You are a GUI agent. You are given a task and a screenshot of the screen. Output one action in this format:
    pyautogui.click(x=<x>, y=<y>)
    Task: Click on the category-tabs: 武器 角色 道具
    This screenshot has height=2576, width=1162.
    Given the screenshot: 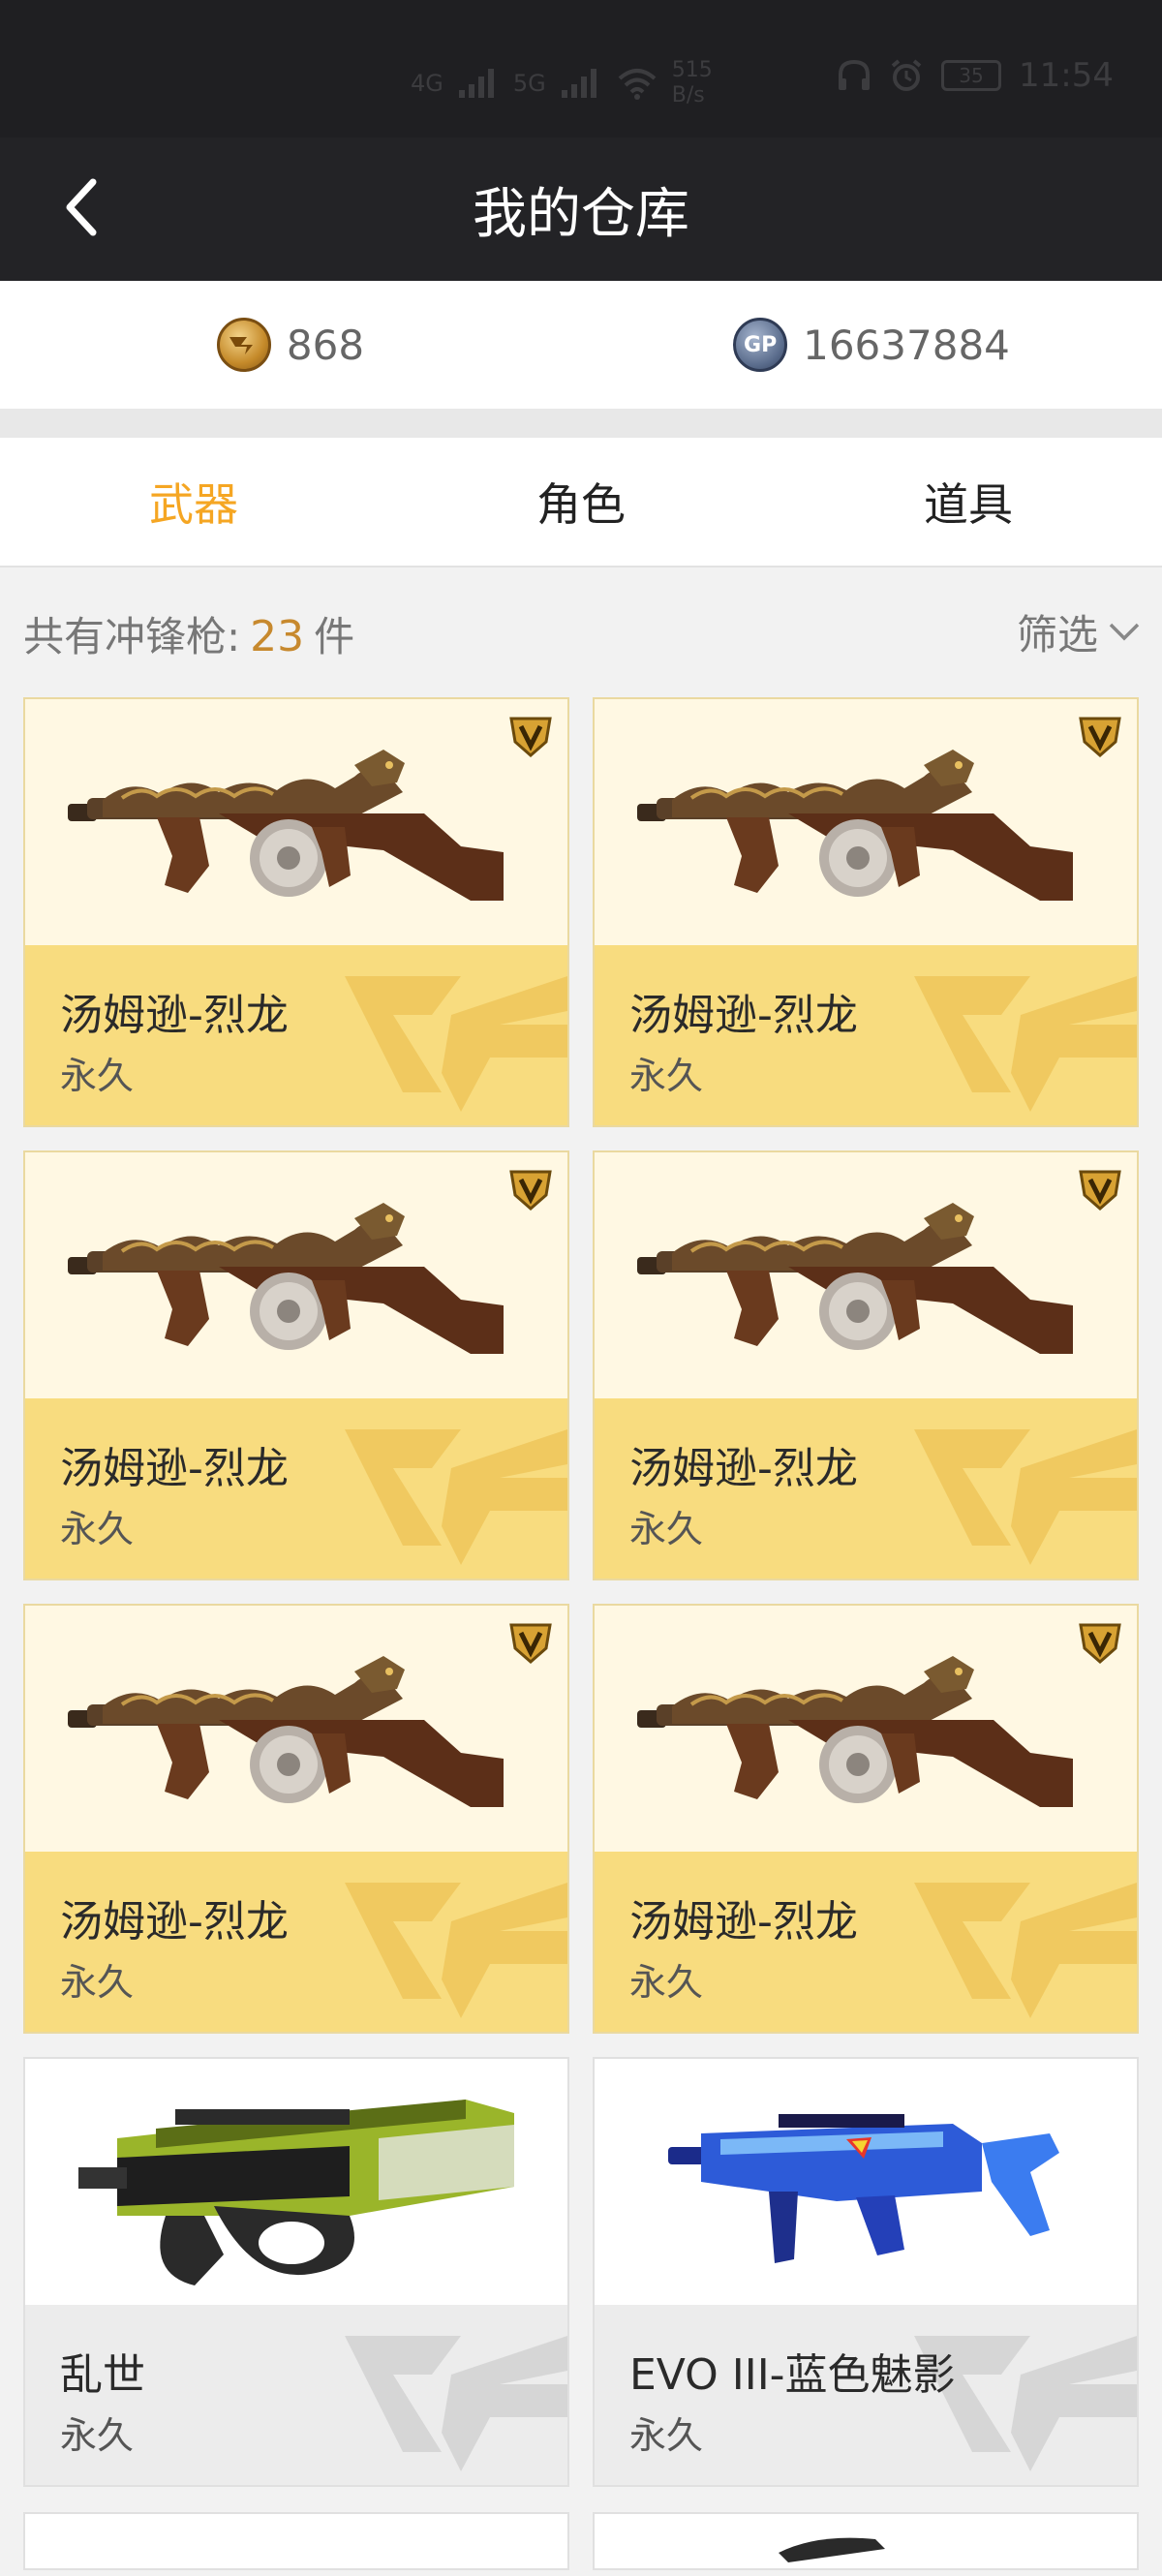 What is the action you would take?
    pyautogui.click(x=581, y=502)
    